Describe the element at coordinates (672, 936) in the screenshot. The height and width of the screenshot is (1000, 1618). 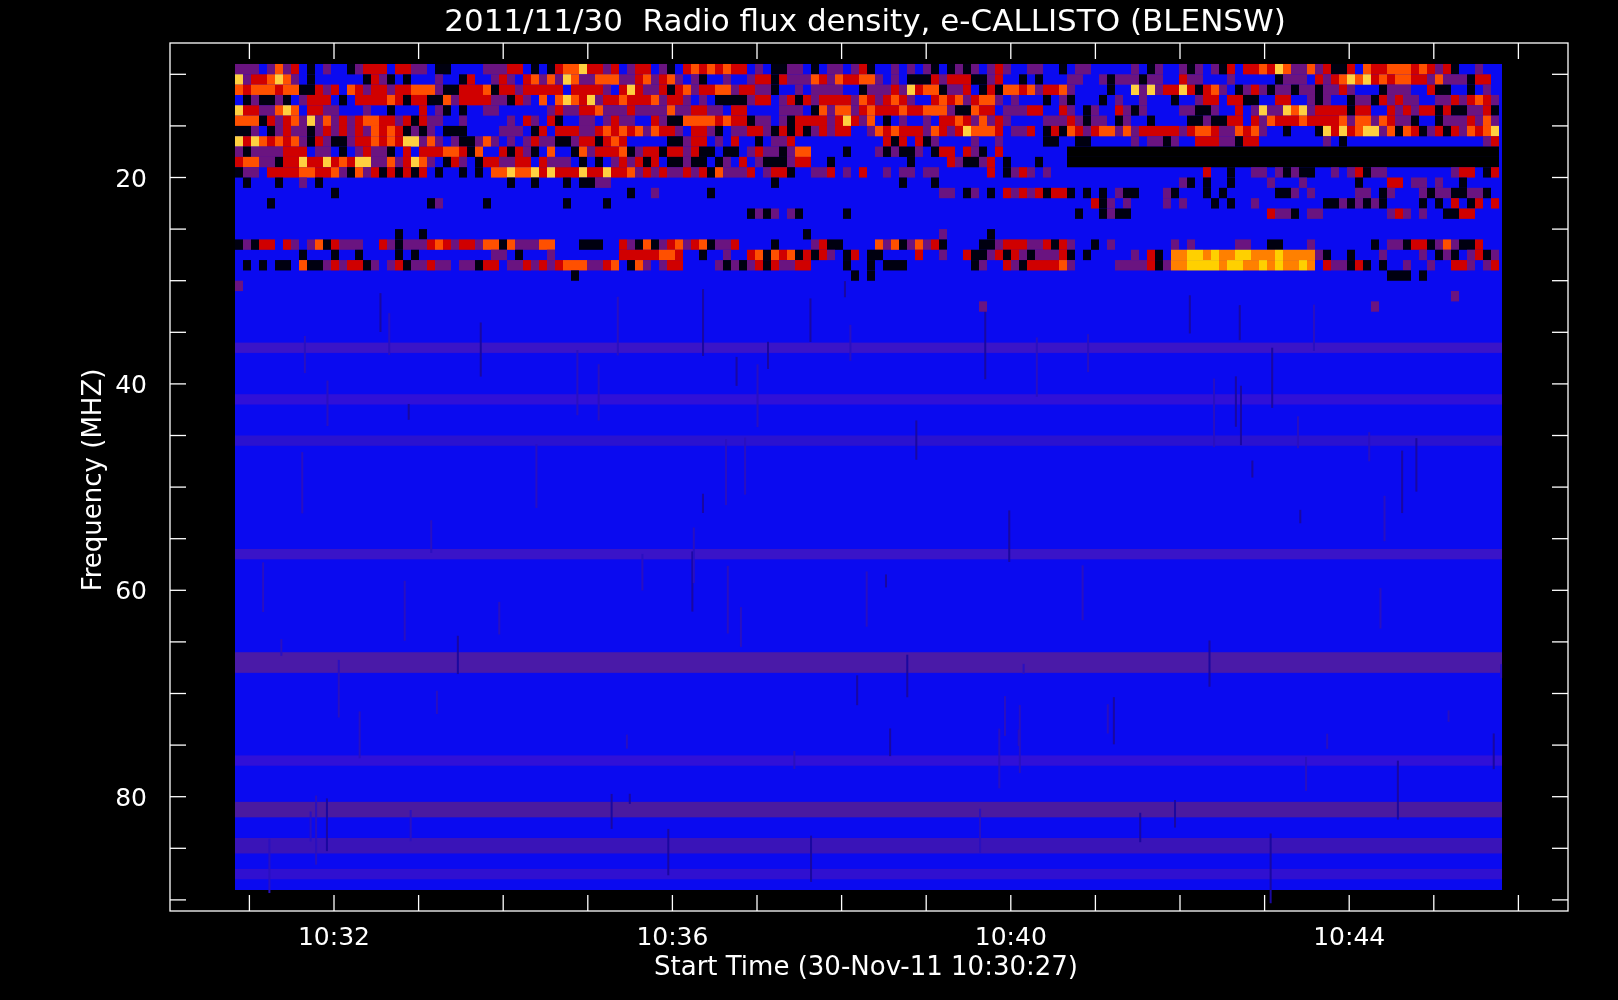
I see `x-tick-label: 10:36` at that location.